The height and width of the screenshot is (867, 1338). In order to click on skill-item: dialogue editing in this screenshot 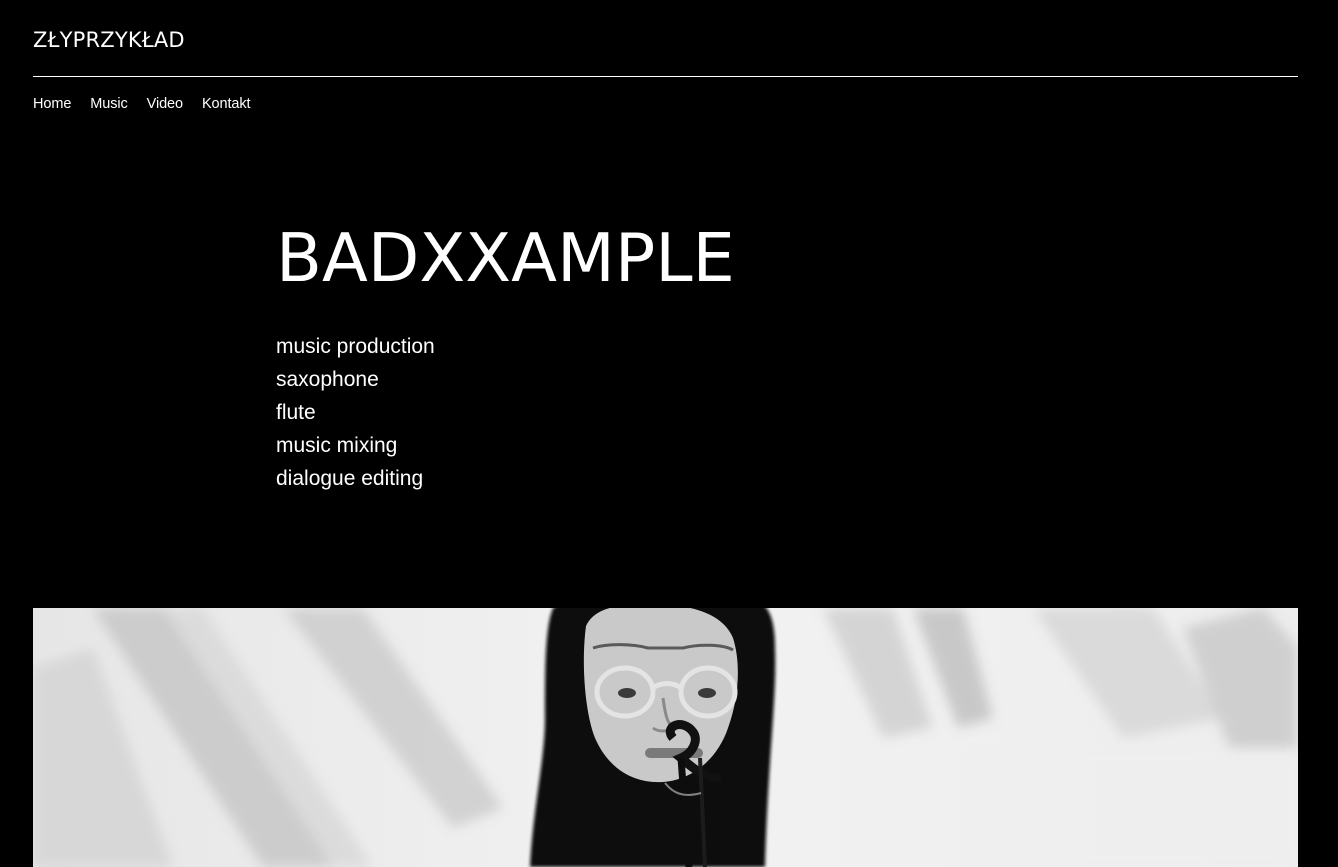, I will do `click(350, 478)`.